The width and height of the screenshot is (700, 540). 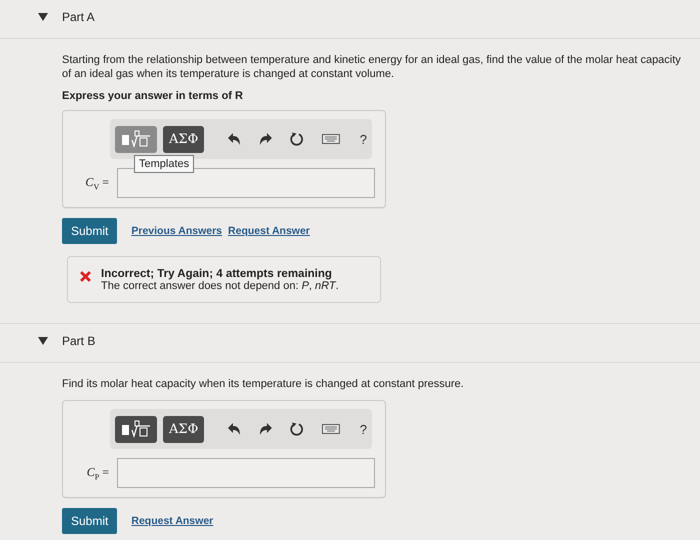 I want to click on templates-button, so click(x=136, y=429).